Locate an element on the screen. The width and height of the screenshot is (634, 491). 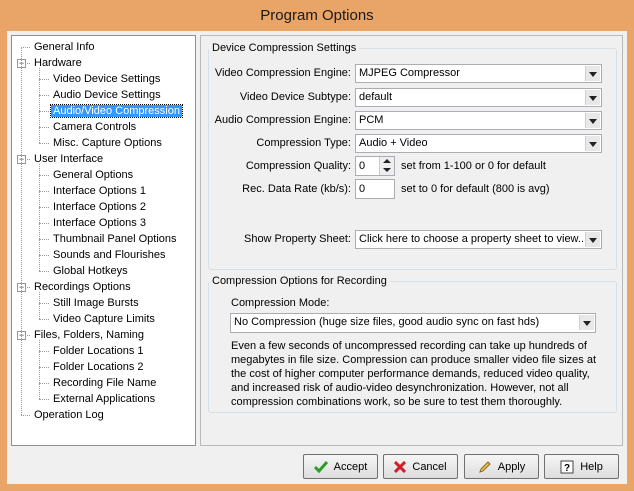
tree-item: Interface Options 3 is located at coordinates (99, 223).